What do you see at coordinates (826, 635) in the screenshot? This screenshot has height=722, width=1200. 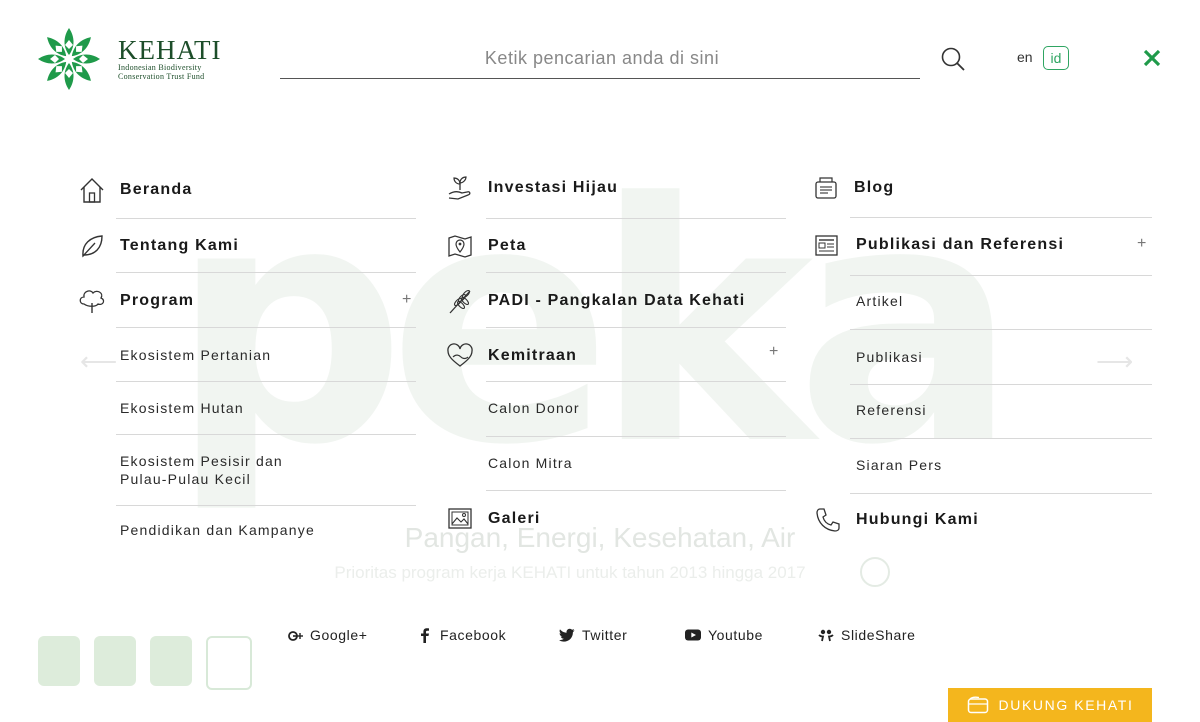 I see `slideshare-icon` at bounding box center [826, 635].